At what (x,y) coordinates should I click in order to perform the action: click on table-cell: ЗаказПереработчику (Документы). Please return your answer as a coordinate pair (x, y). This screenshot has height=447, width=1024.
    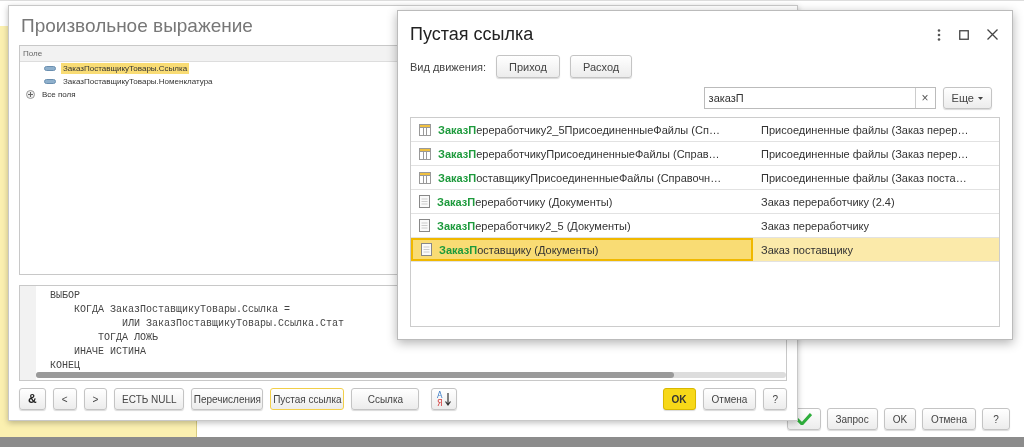
    Looking at the image, I should click on (525, 201).